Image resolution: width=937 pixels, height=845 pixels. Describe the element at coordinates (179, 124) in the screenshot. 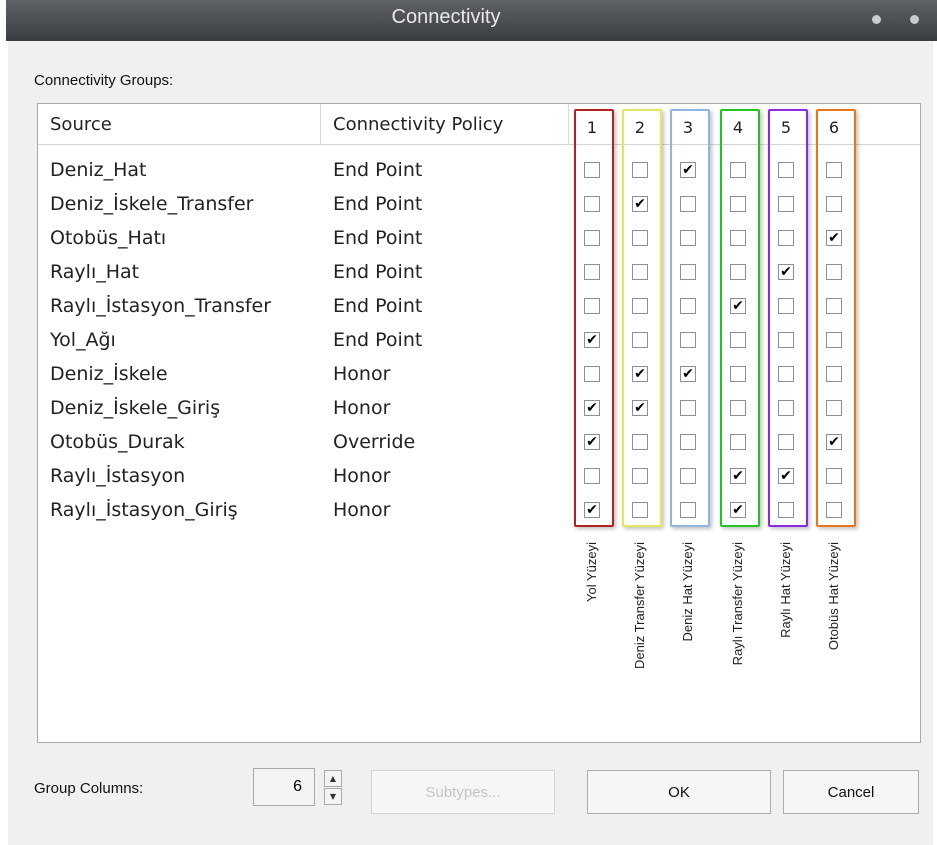

I see `source-column-header: Source` at that location.